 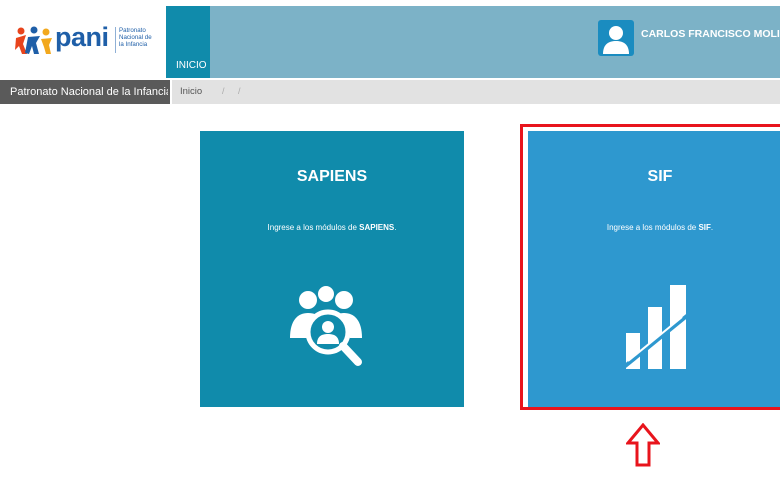 What do you see at coordinates (495, 42) in the screenshot?
I see `top-bar` at bounding box center [495, 42].